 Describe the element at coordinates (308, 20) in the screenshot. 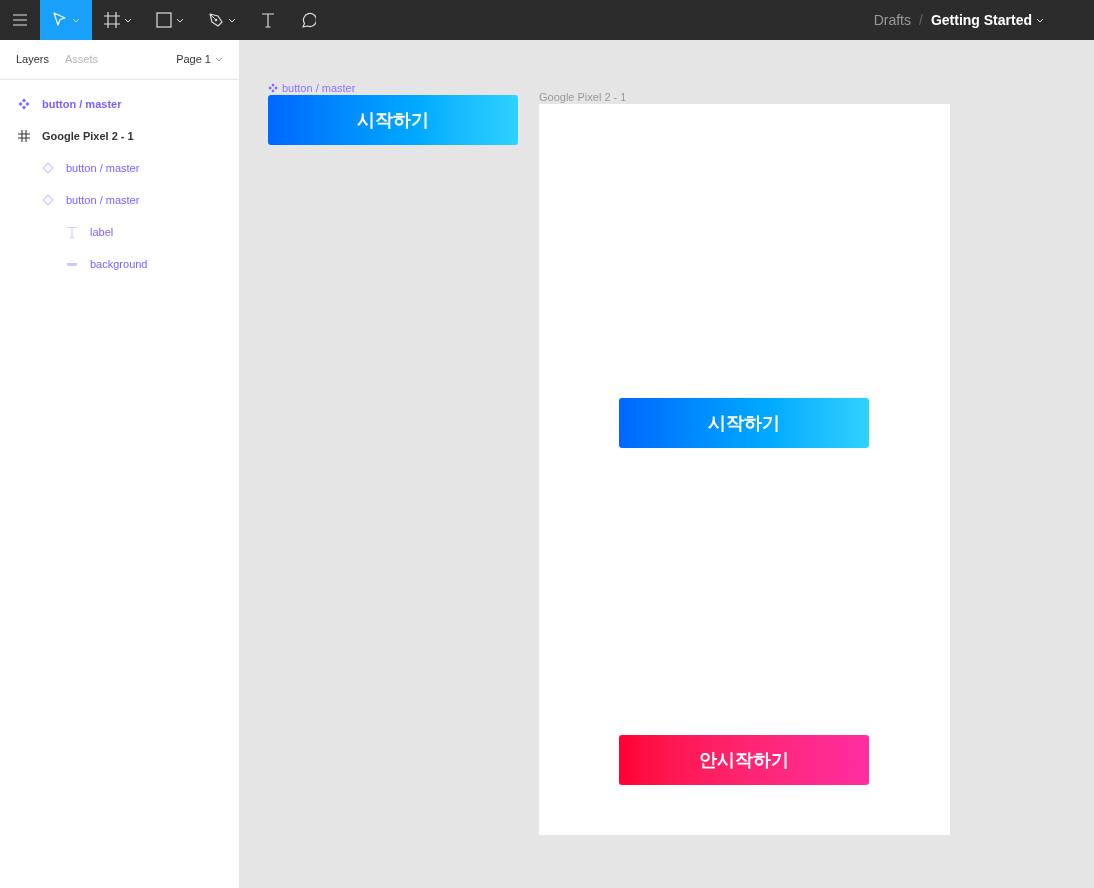

I see `speech-bubble-icon` at that location.